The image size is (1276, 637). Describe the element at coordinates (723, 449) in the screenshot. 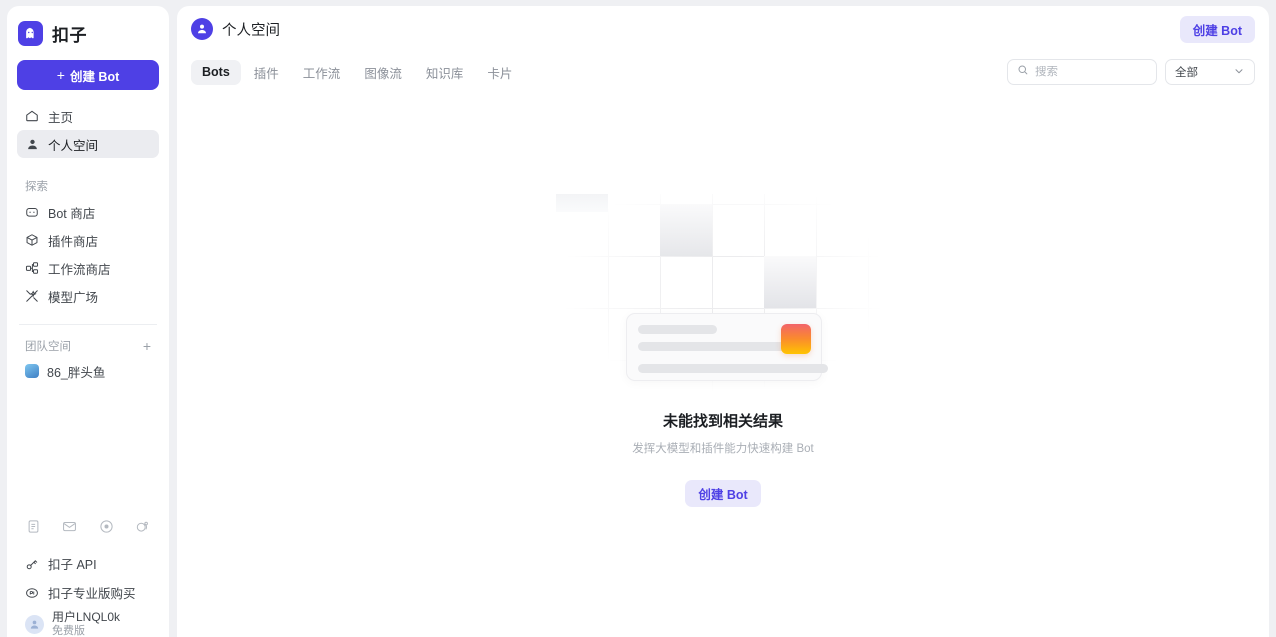

I see `empty-state-subtitle: 发挥大模型和插件能力快速构建 Bot` at that location.